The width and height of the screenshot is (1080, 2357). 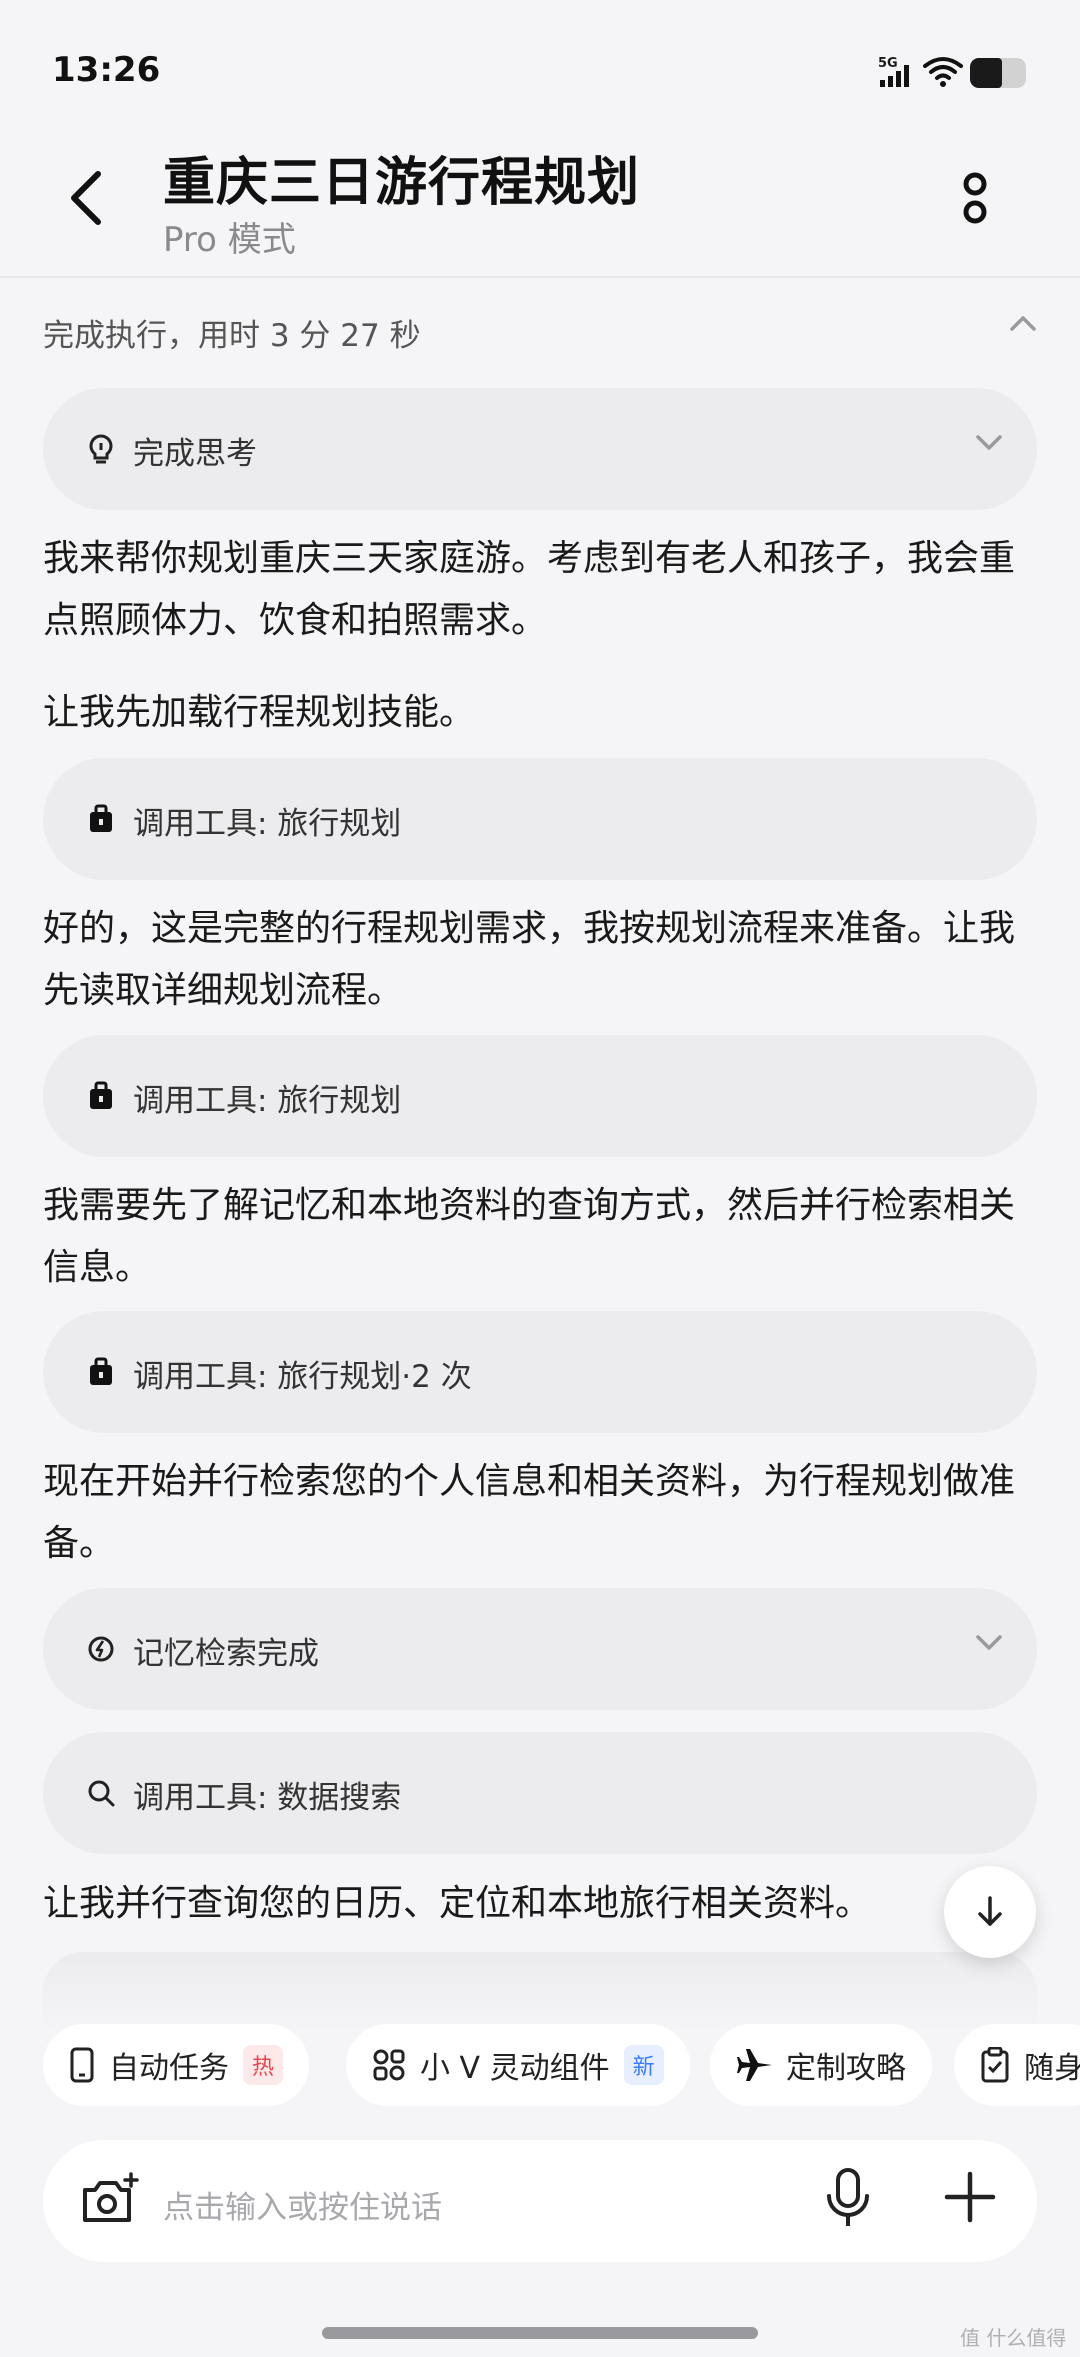 I want to click on chevron-left-icon, so click(x=86, y=198).